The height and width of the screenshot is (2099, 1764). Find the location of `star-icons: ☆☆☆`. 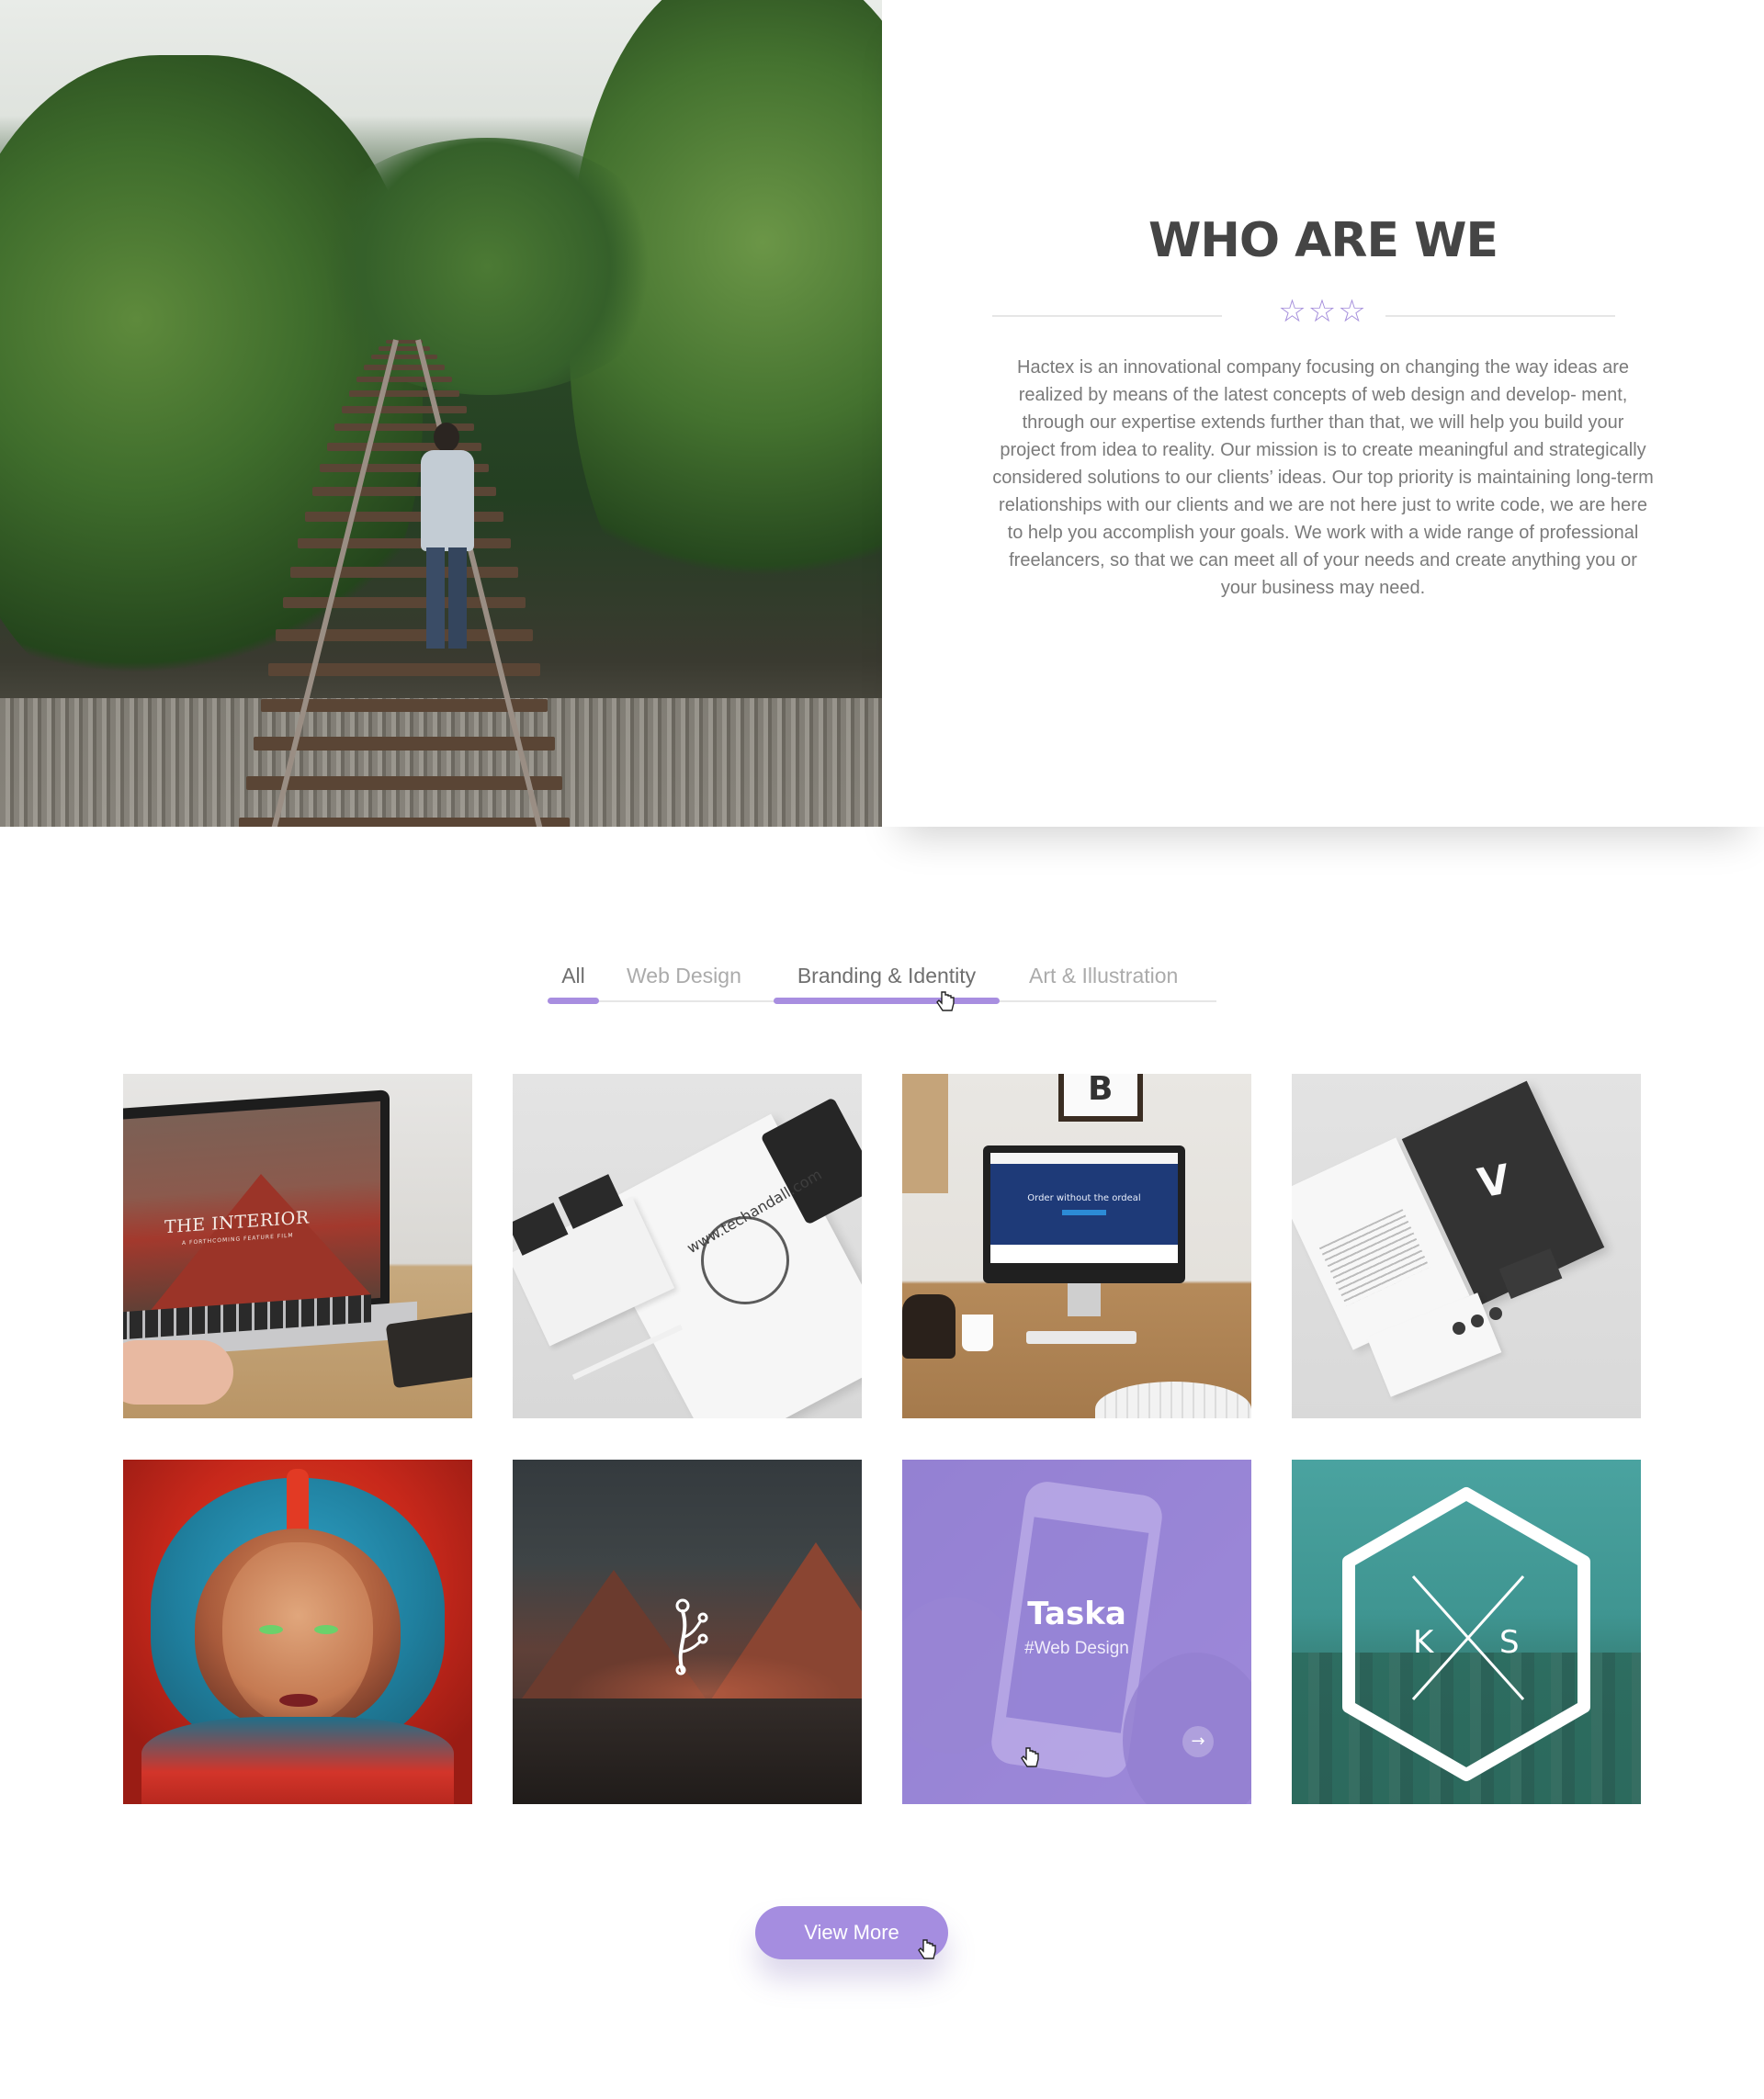

star-icons: ☆☆☆ is located at coordinates (1323, 311).